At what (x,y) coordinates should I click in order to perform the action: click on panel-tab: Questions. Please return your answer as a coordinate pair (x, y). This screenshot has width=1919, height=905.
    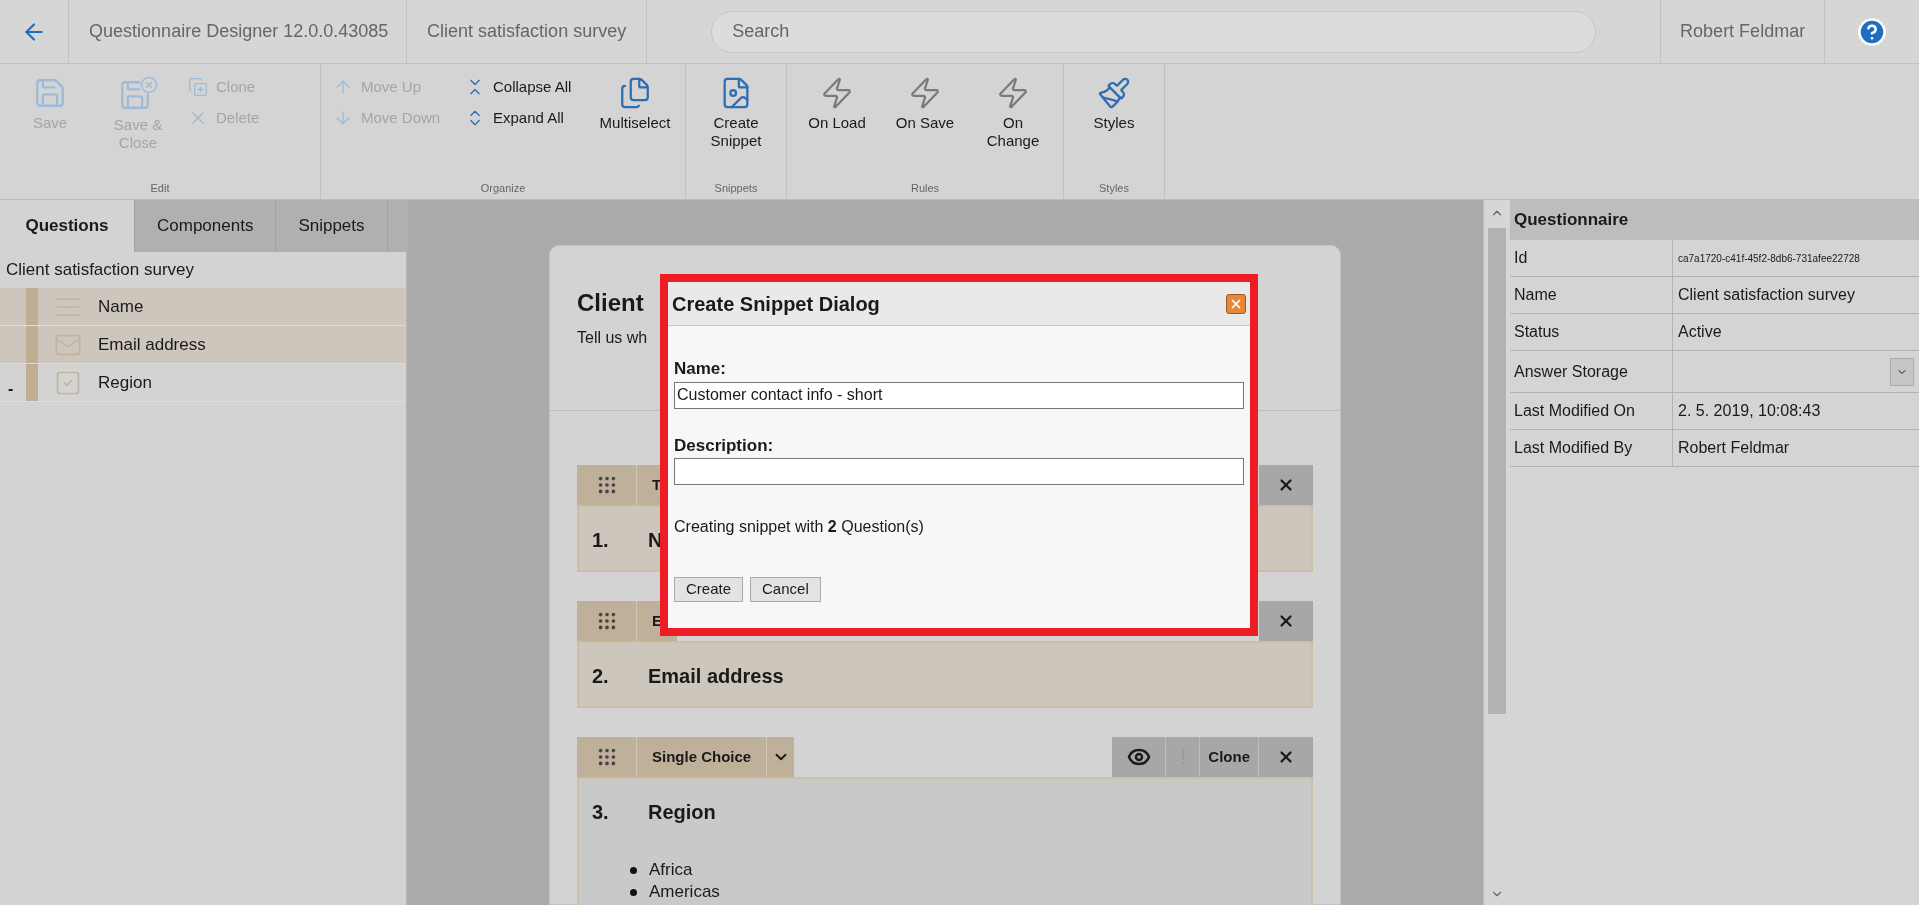
    Looking at the image, I should click on (67, 226).